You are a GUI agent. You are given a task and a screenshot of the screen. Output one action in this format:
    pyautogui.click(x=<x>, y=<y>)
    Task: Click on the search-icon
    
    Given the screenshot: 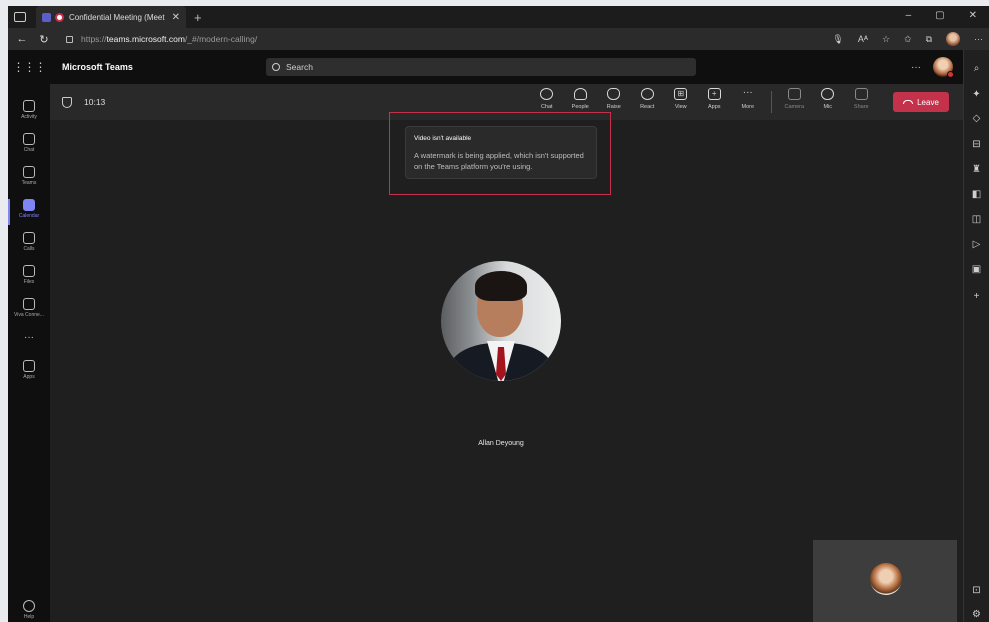 What is the action you would take?
    pyautogui.click(x=276, y=67)
    